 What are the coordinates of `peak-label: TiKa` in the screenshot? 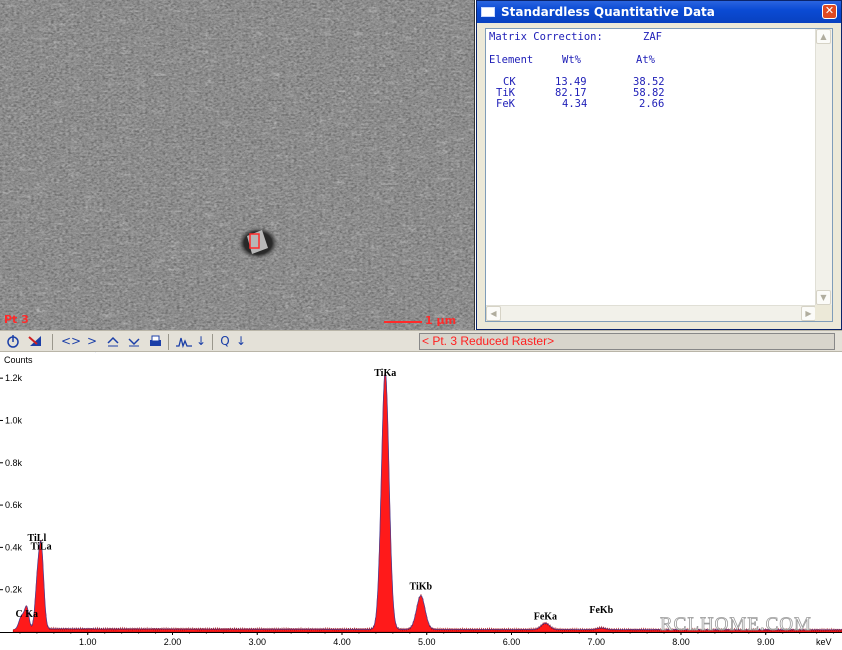 It's located at (385, 373).